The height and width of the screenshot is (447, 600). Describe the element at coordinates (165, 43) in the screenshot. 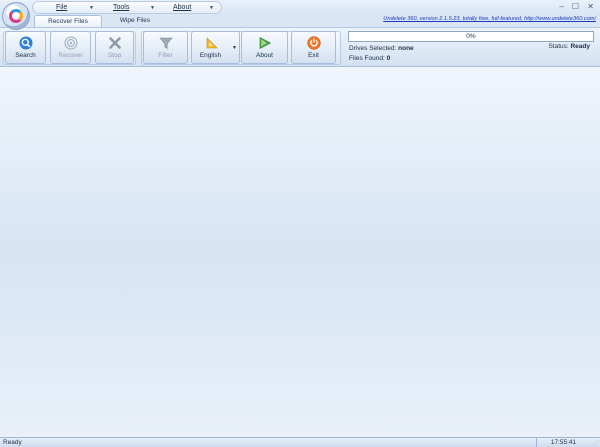

I see `filter-icon` at that location.